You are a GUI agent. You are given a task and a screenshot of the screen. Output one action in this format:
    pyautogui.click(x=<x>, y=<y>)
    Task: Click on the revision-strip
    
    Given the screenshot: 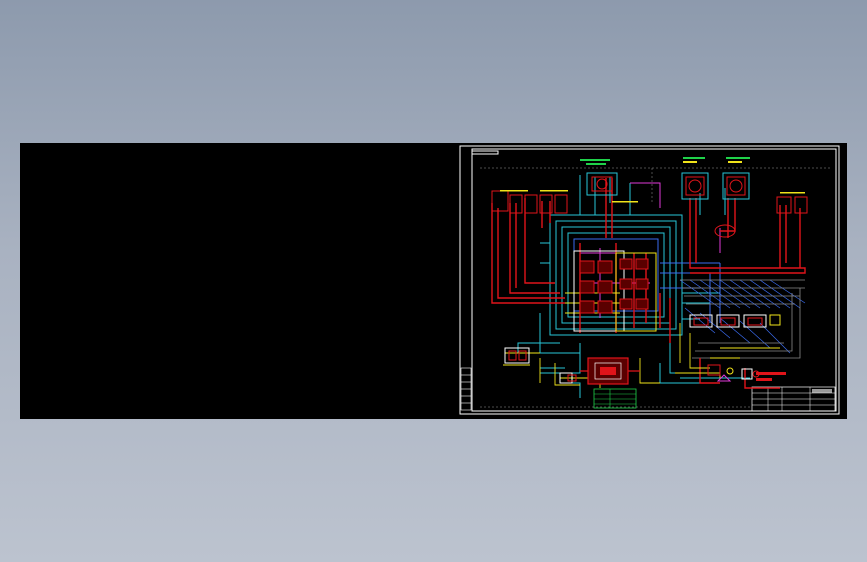 What is the action you would take?
    pyautogui.click(x=466, y=389)
    